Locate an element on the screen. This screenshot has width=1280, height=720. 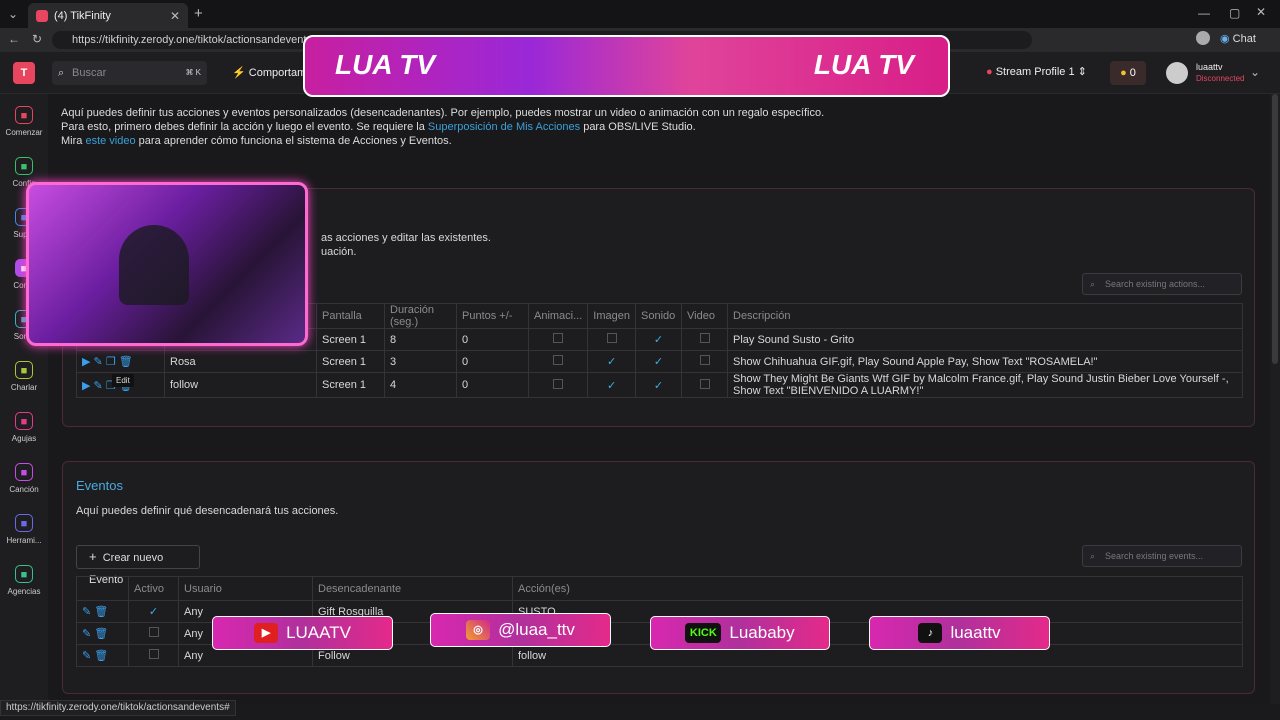
instagram-icon: ◎ is located at coordinates (478, 630).